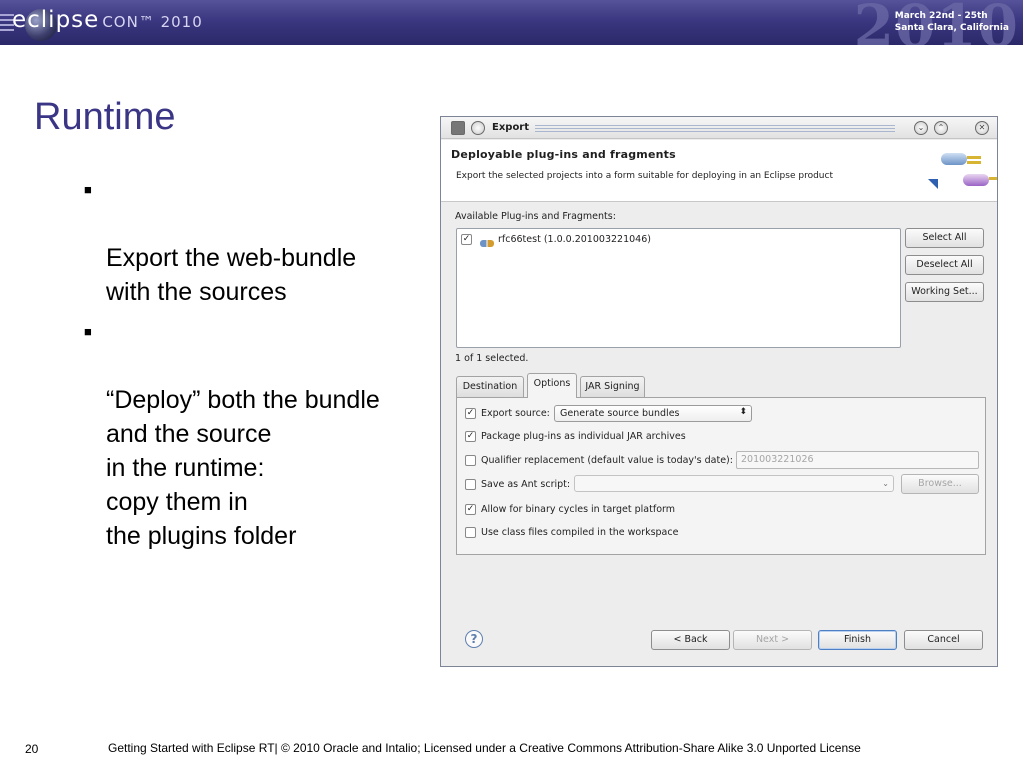 The width and height of the screenshot is (1023, 767). What do you see at coordinates (951, 28) in the screenshot?
I see `banner-location-line: Santa Clara, California` at bounding box center [951, 28].